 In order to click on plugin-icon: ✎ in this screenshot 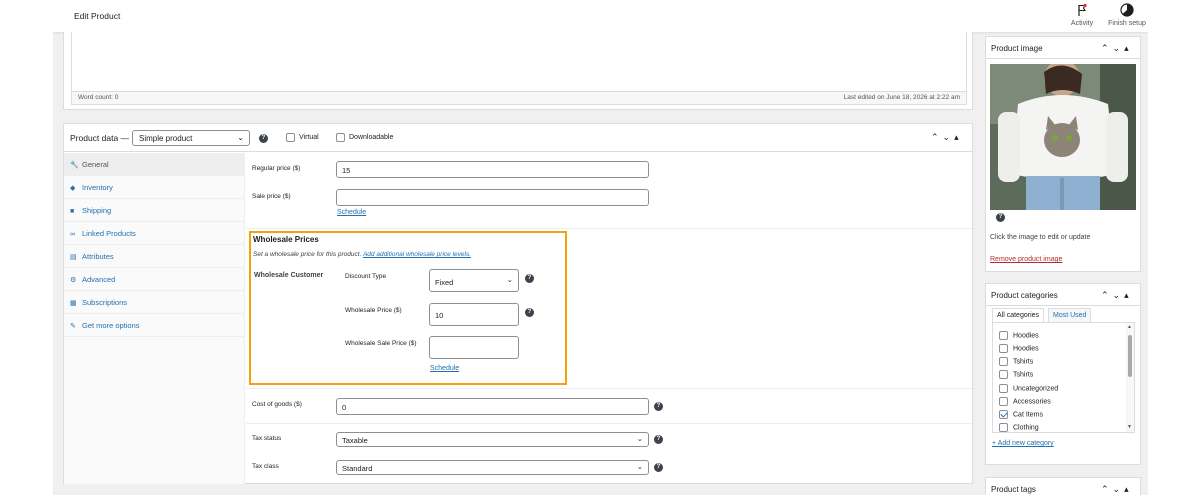, I will do `click(73, 326)`.